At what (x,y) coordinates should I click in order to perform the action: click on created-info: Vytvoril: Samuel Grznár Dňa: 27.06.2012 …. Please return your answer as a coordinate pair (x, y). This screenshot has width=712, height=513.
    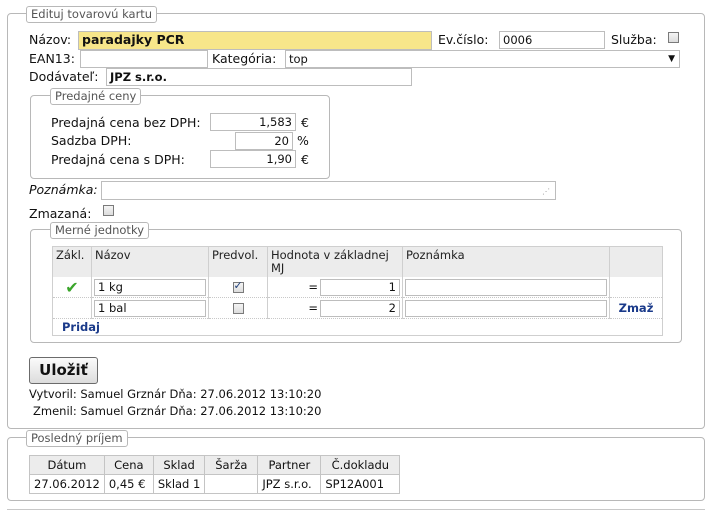
    Looking at the image, I should click on (175, 394).